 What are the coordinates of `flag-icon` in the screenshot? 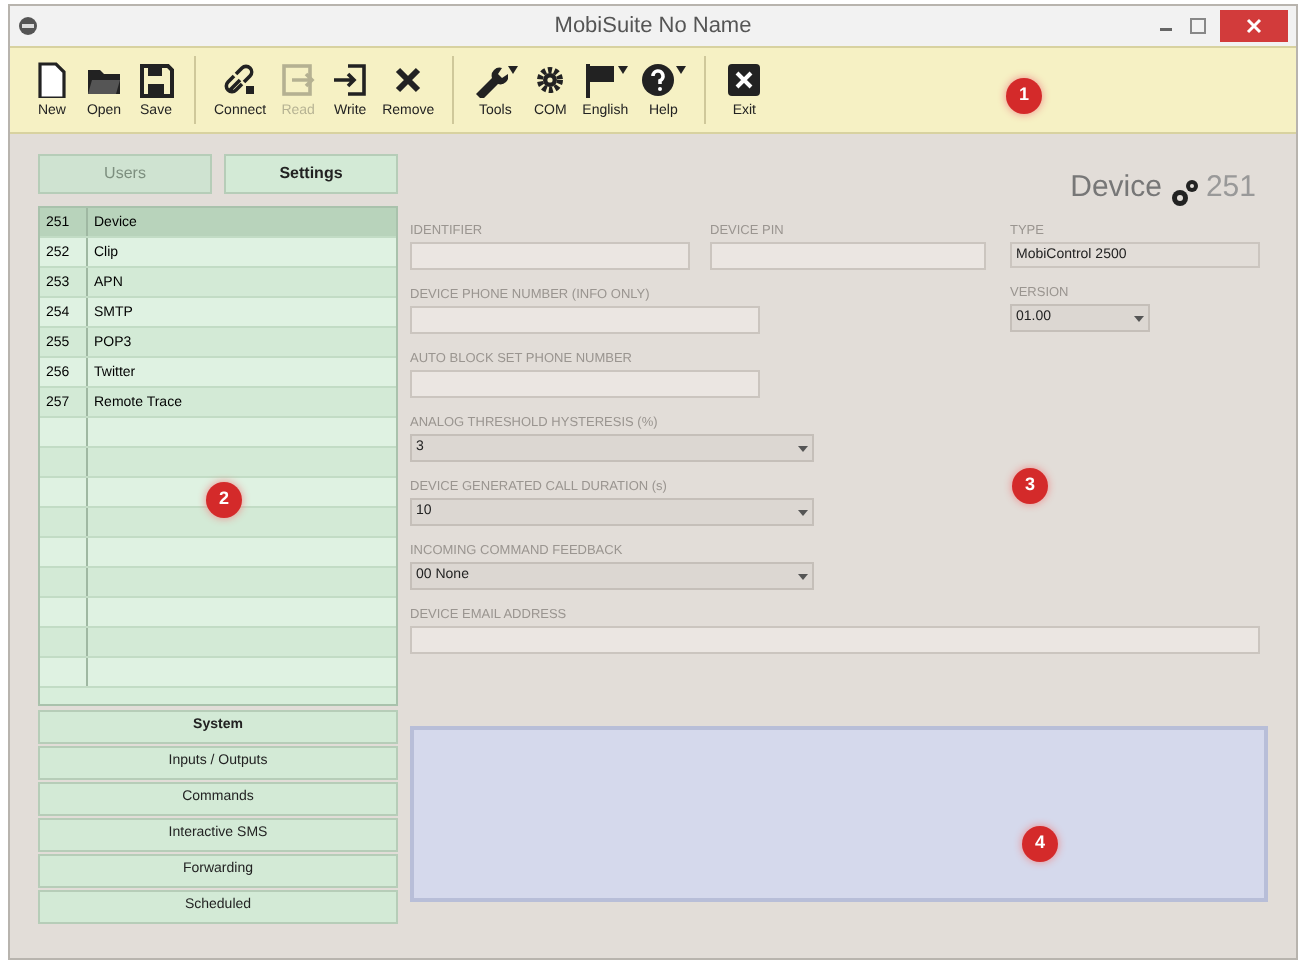 It's located at (600, 79).